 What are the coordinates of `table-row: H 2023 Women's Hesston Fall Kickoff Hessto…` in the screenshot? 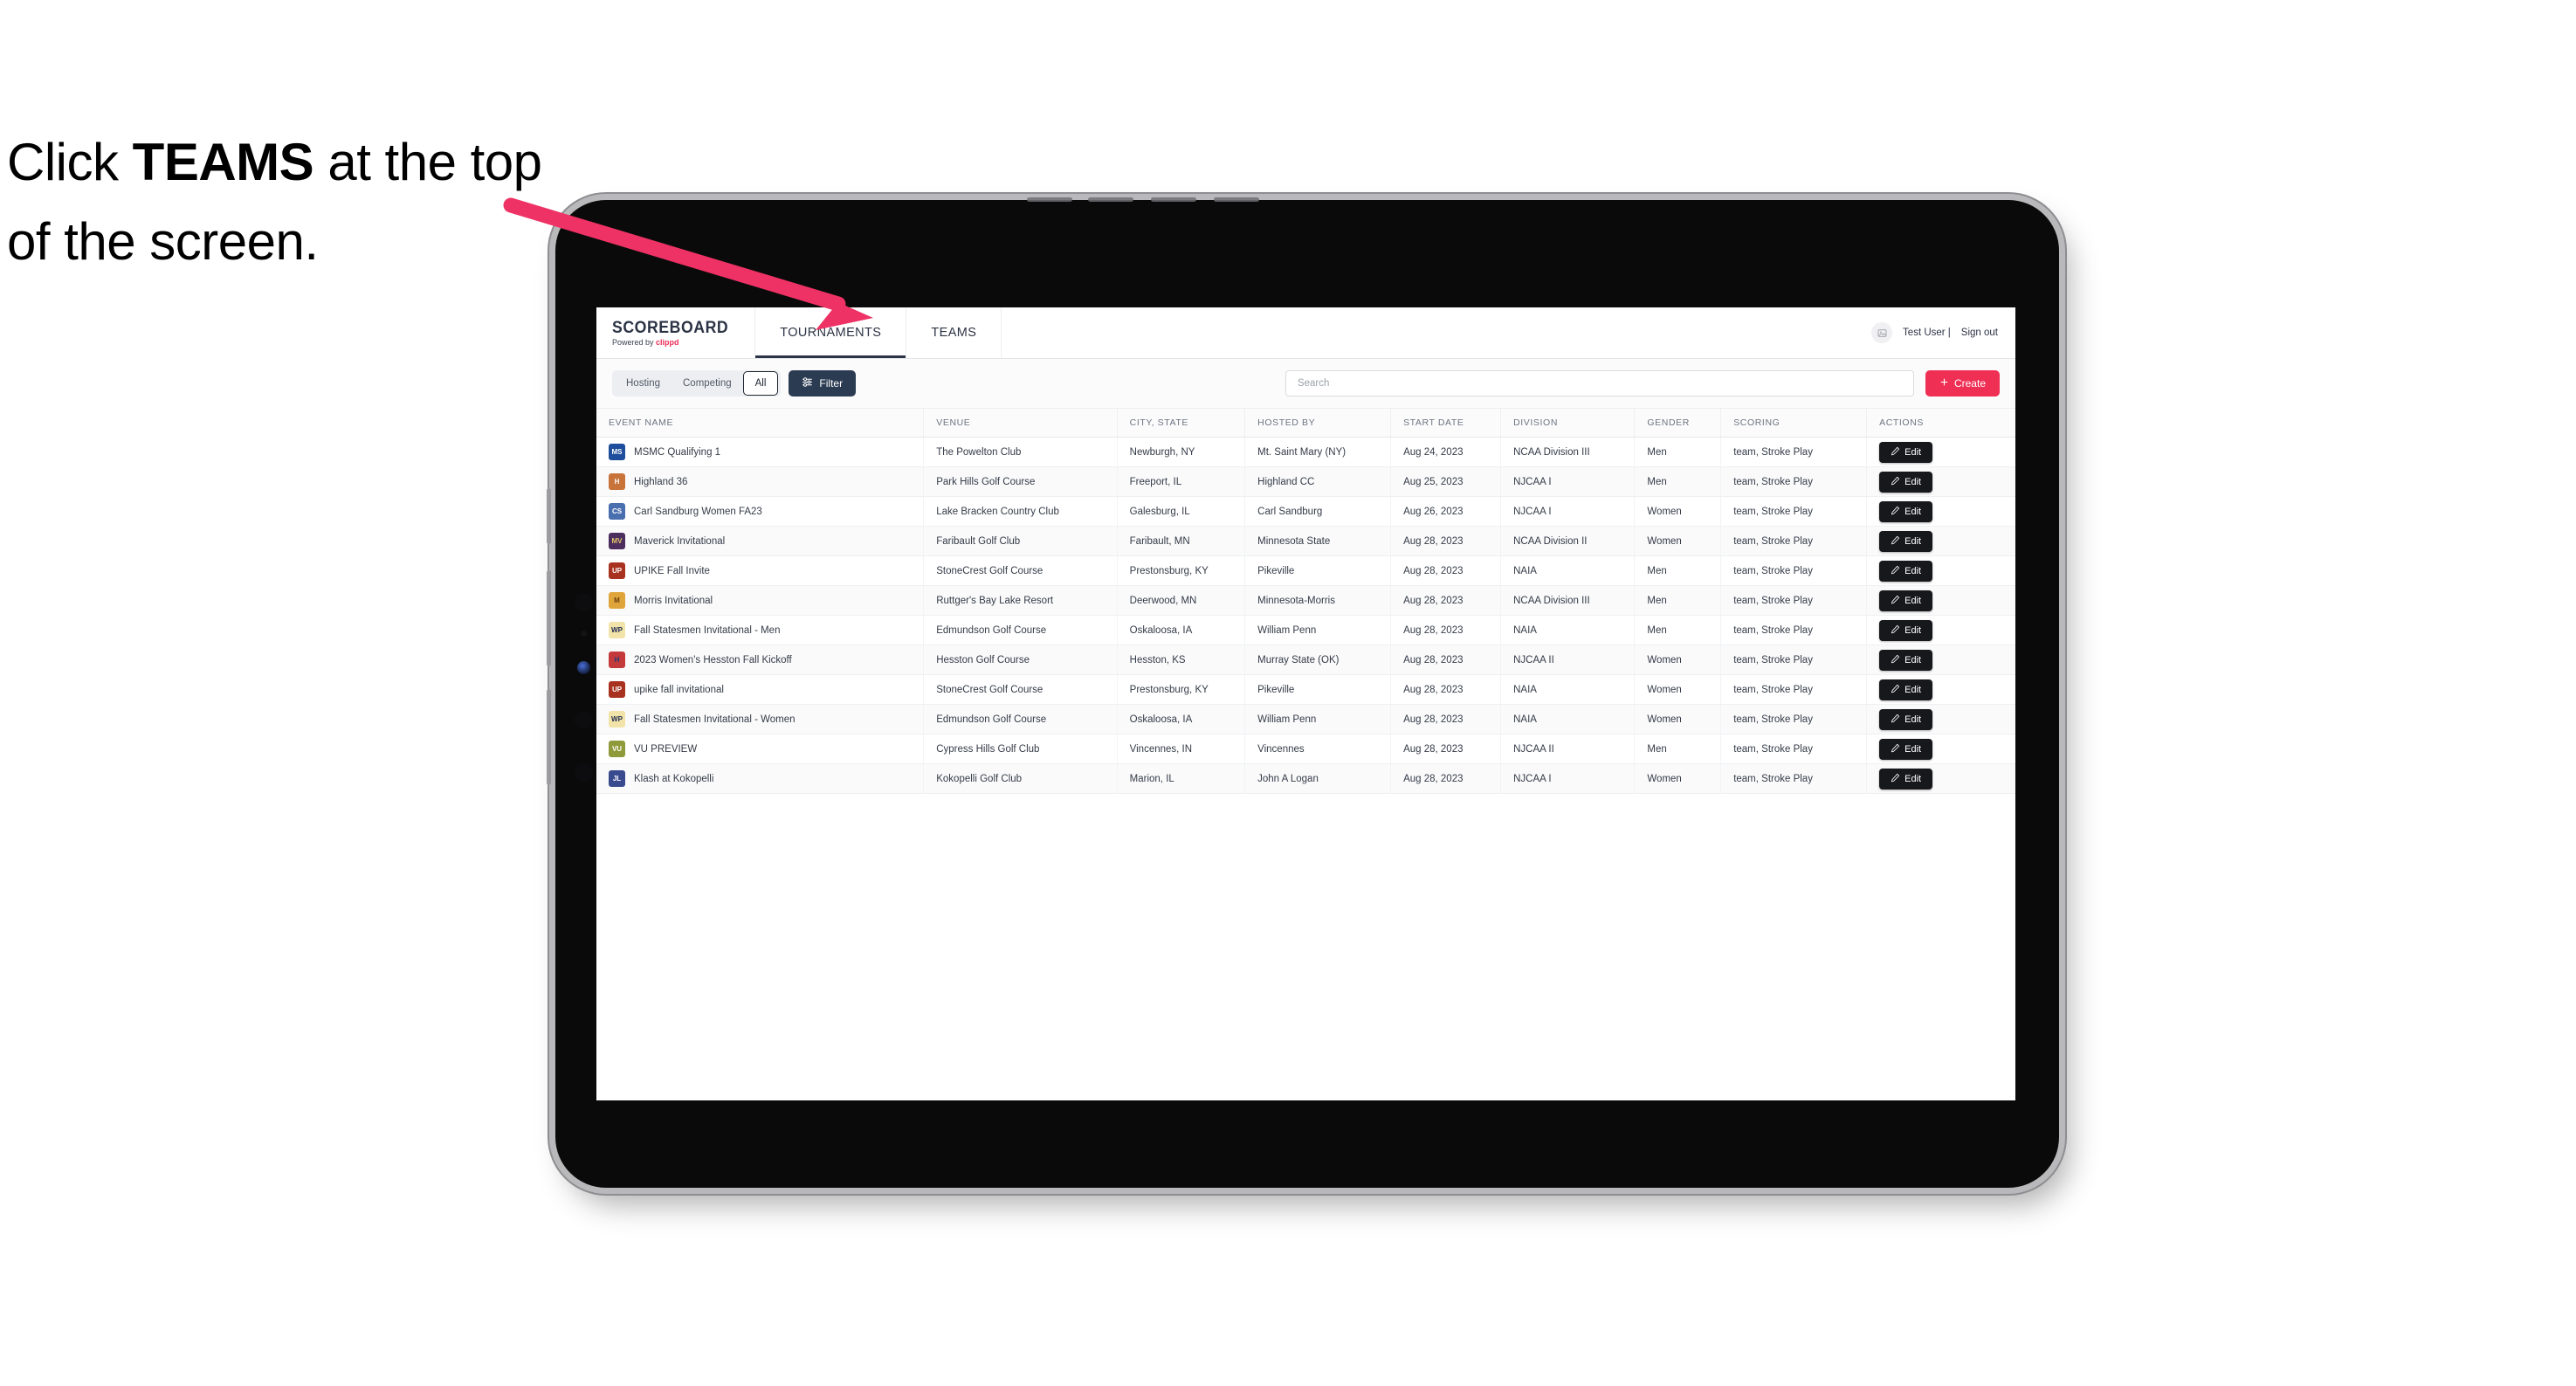 It's located at (1305, 660).